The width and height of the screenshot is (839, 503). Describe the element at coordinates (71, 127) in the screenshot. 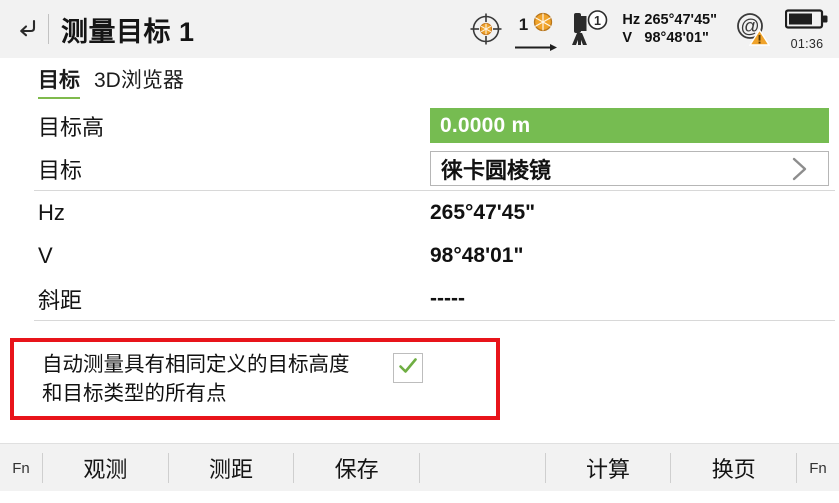

I see `row-label-target-height: 目标高` at that location.